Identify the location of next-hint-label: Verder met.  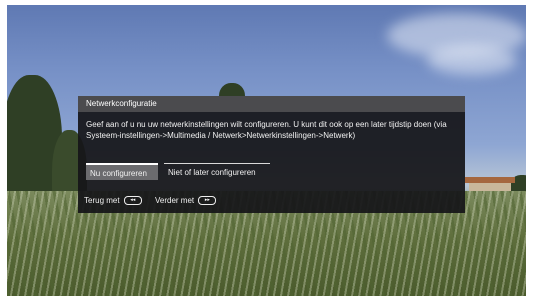
(175, 200).